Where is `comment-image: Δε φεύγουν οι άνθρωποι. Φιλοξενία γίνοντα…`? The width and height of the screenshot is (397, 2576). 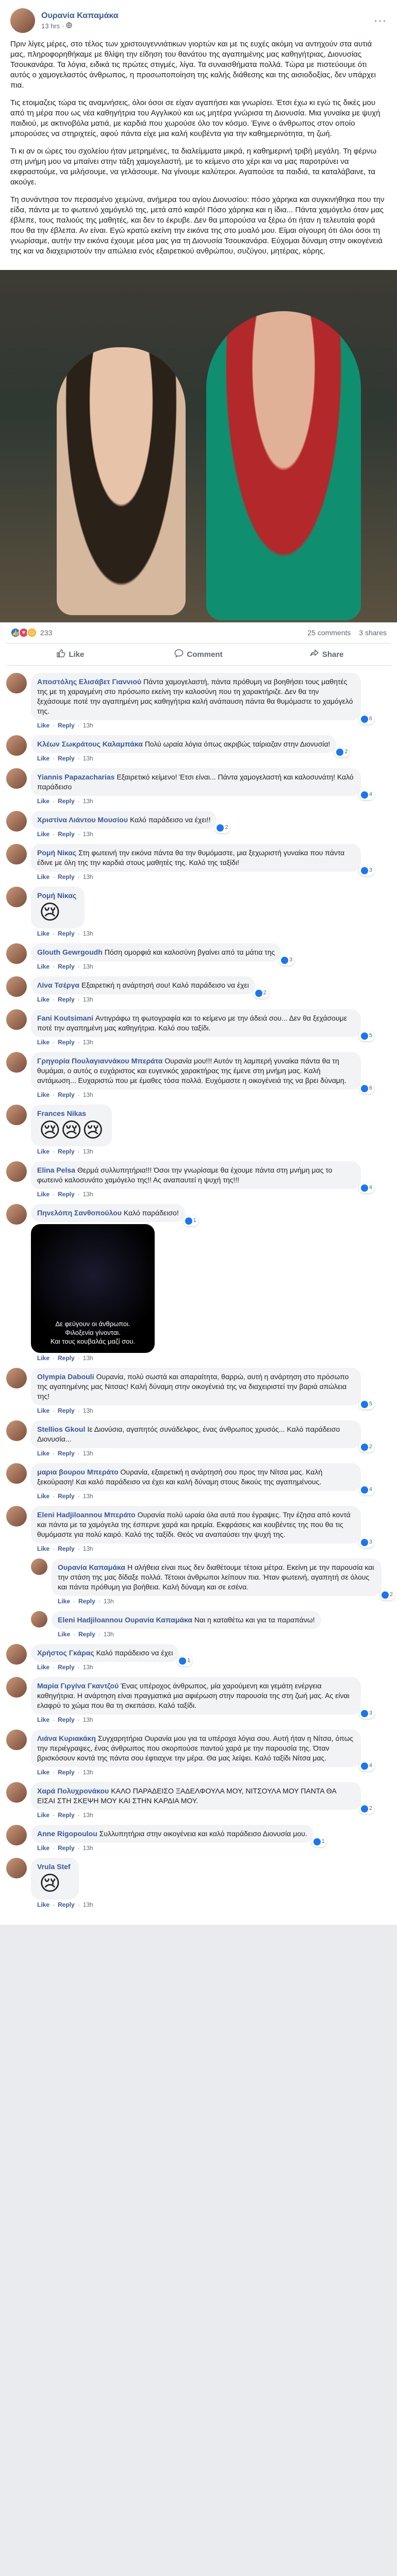
comment-image: Δε φεύγουν οι άνθρωποι. Φιλοξενία γίνοντα… is located at coordinates (93, 1288).